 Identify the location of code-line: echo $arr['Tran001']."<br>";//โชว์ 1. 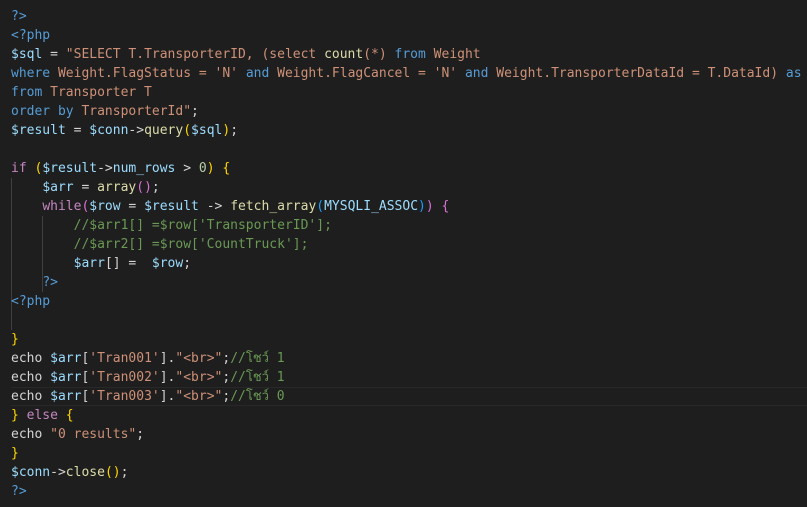
(409, 358).